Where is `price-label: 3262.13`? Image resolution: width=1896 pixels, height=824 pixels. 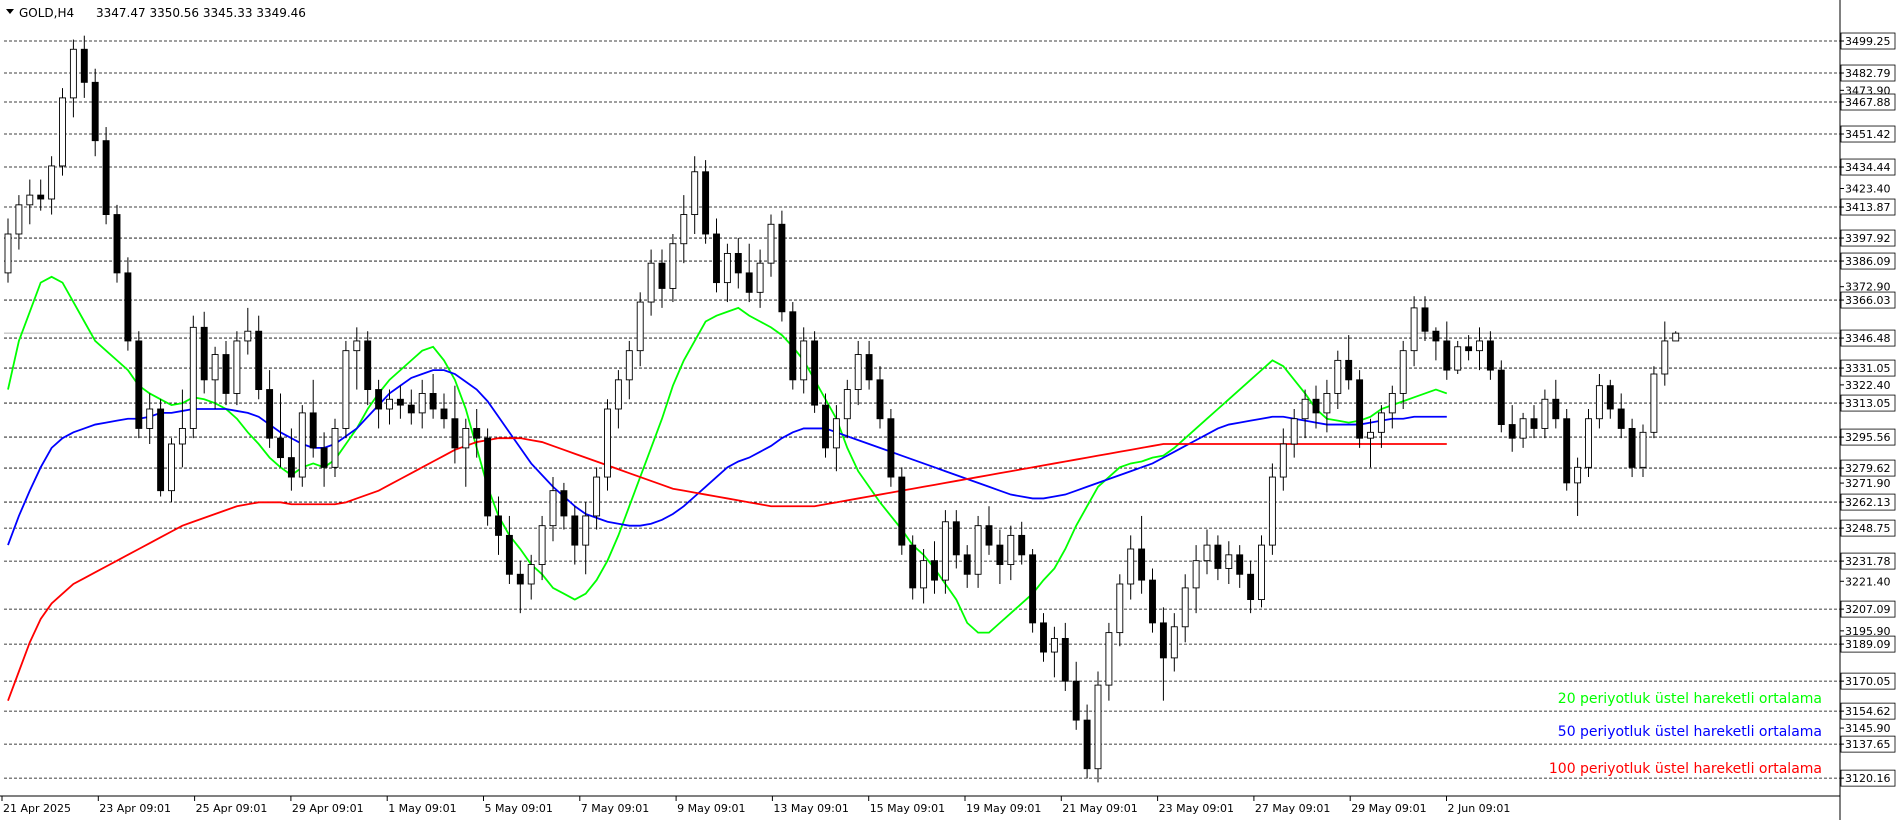
price-label: 3262.13 is located at coordinates (1868, 502).